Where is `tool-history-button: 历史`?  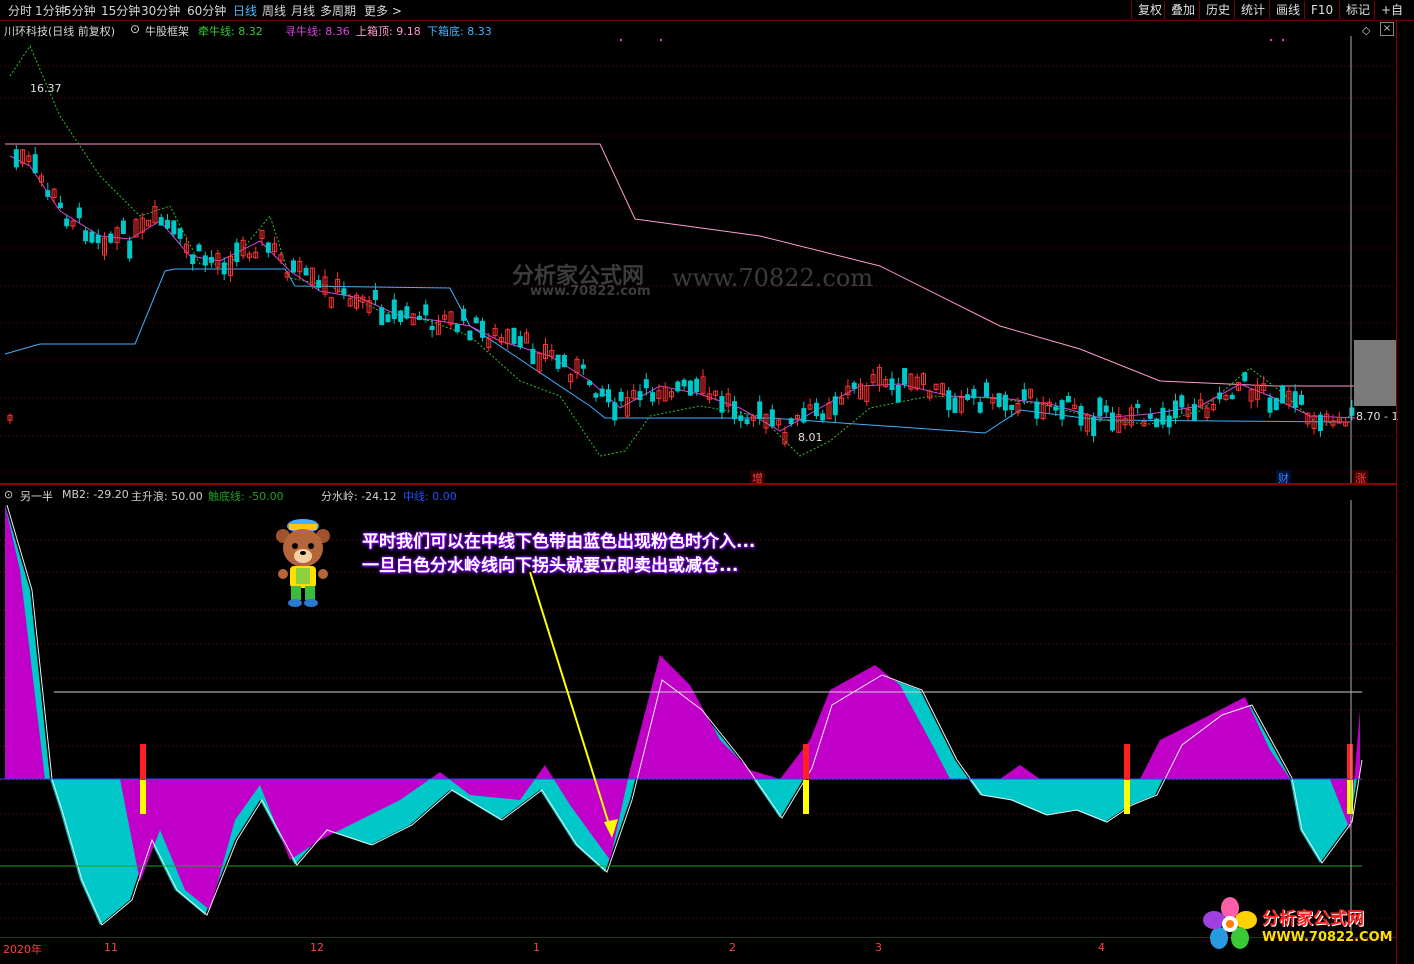
tool-history-button: 历史 is located at coordinates (1217, 10).